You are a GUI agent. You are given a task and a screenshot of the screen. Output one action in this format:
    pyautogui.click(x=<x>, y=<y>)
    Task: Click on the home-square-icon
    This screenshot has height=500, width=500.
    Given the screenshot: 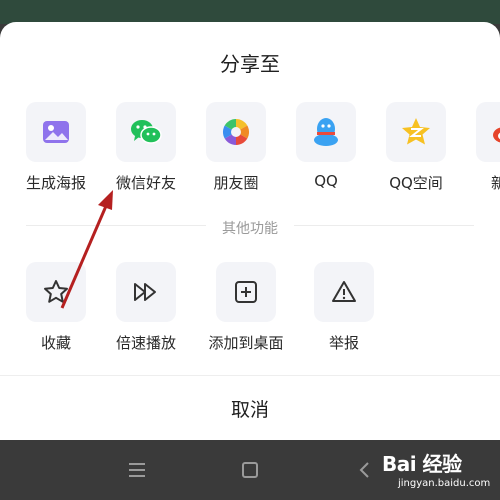 What is the action you would take?
    pyautogui.click(x=250, y=470)
    